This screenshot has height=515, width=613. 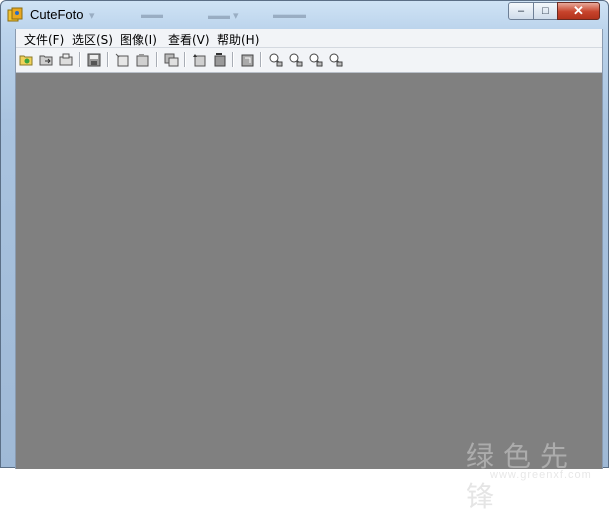 What do you see at coordinates (44, 39) in the screenshot?
I see `menu-file: 文件(F)` at bounding box center [44, 39].